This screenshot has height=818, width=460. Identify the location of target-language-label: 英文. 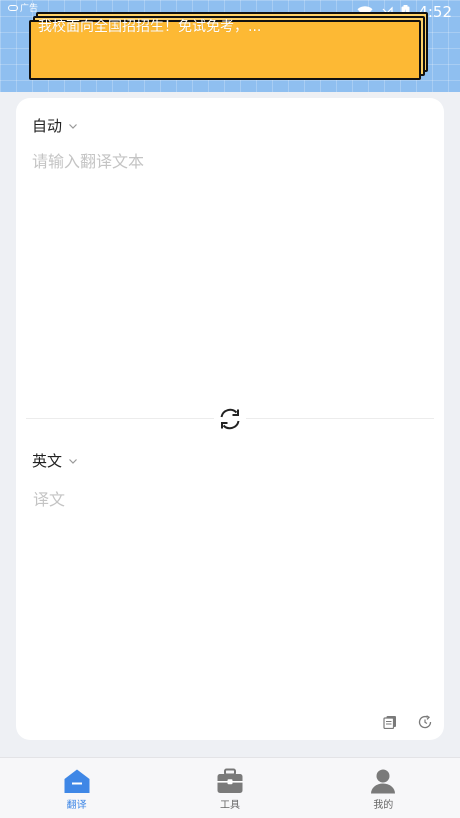
(47, 461).